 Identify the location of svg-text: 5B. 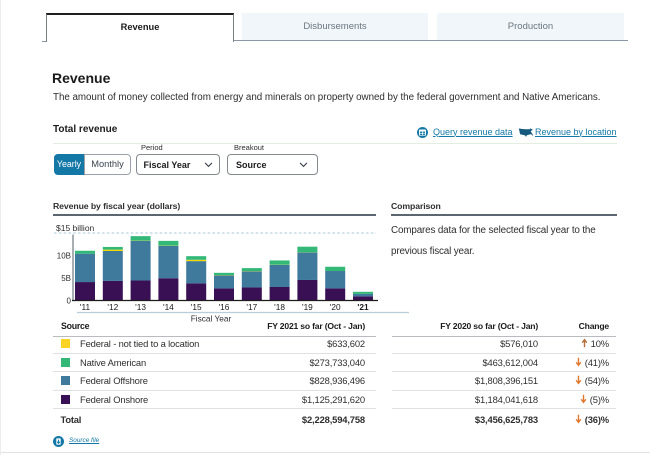
(66, 278).